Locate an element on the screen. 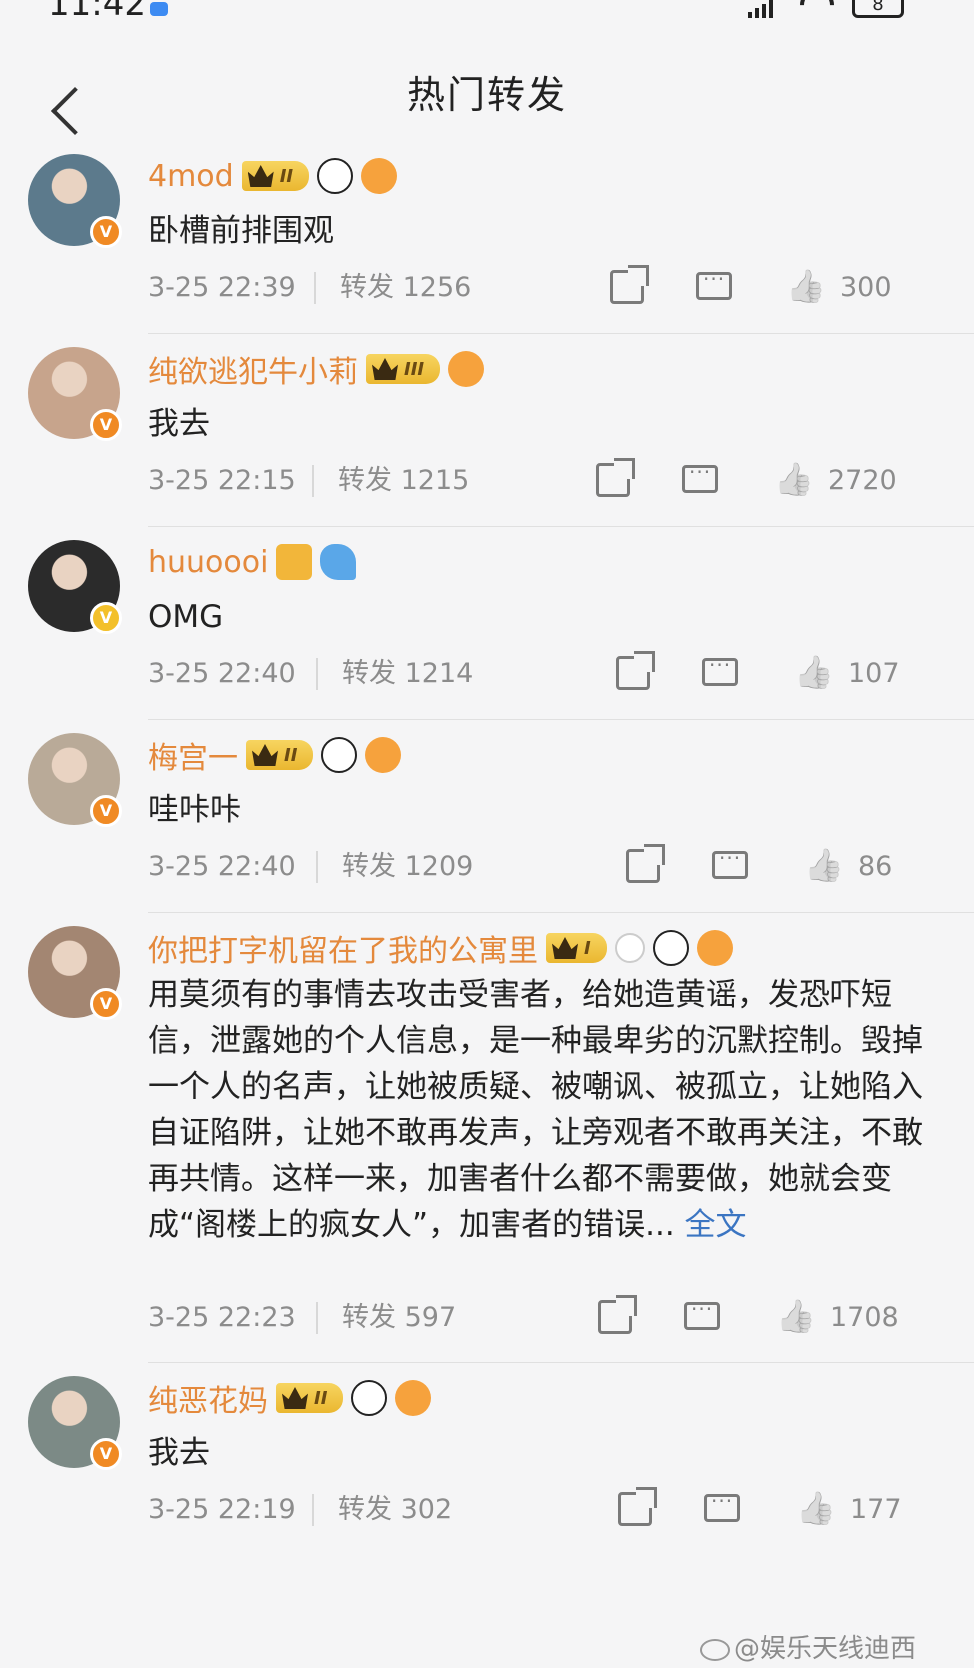 Image resolution: width=974 pixels, height=1668 pixels. vip-level-label: I is located at coordinates (587, 948).